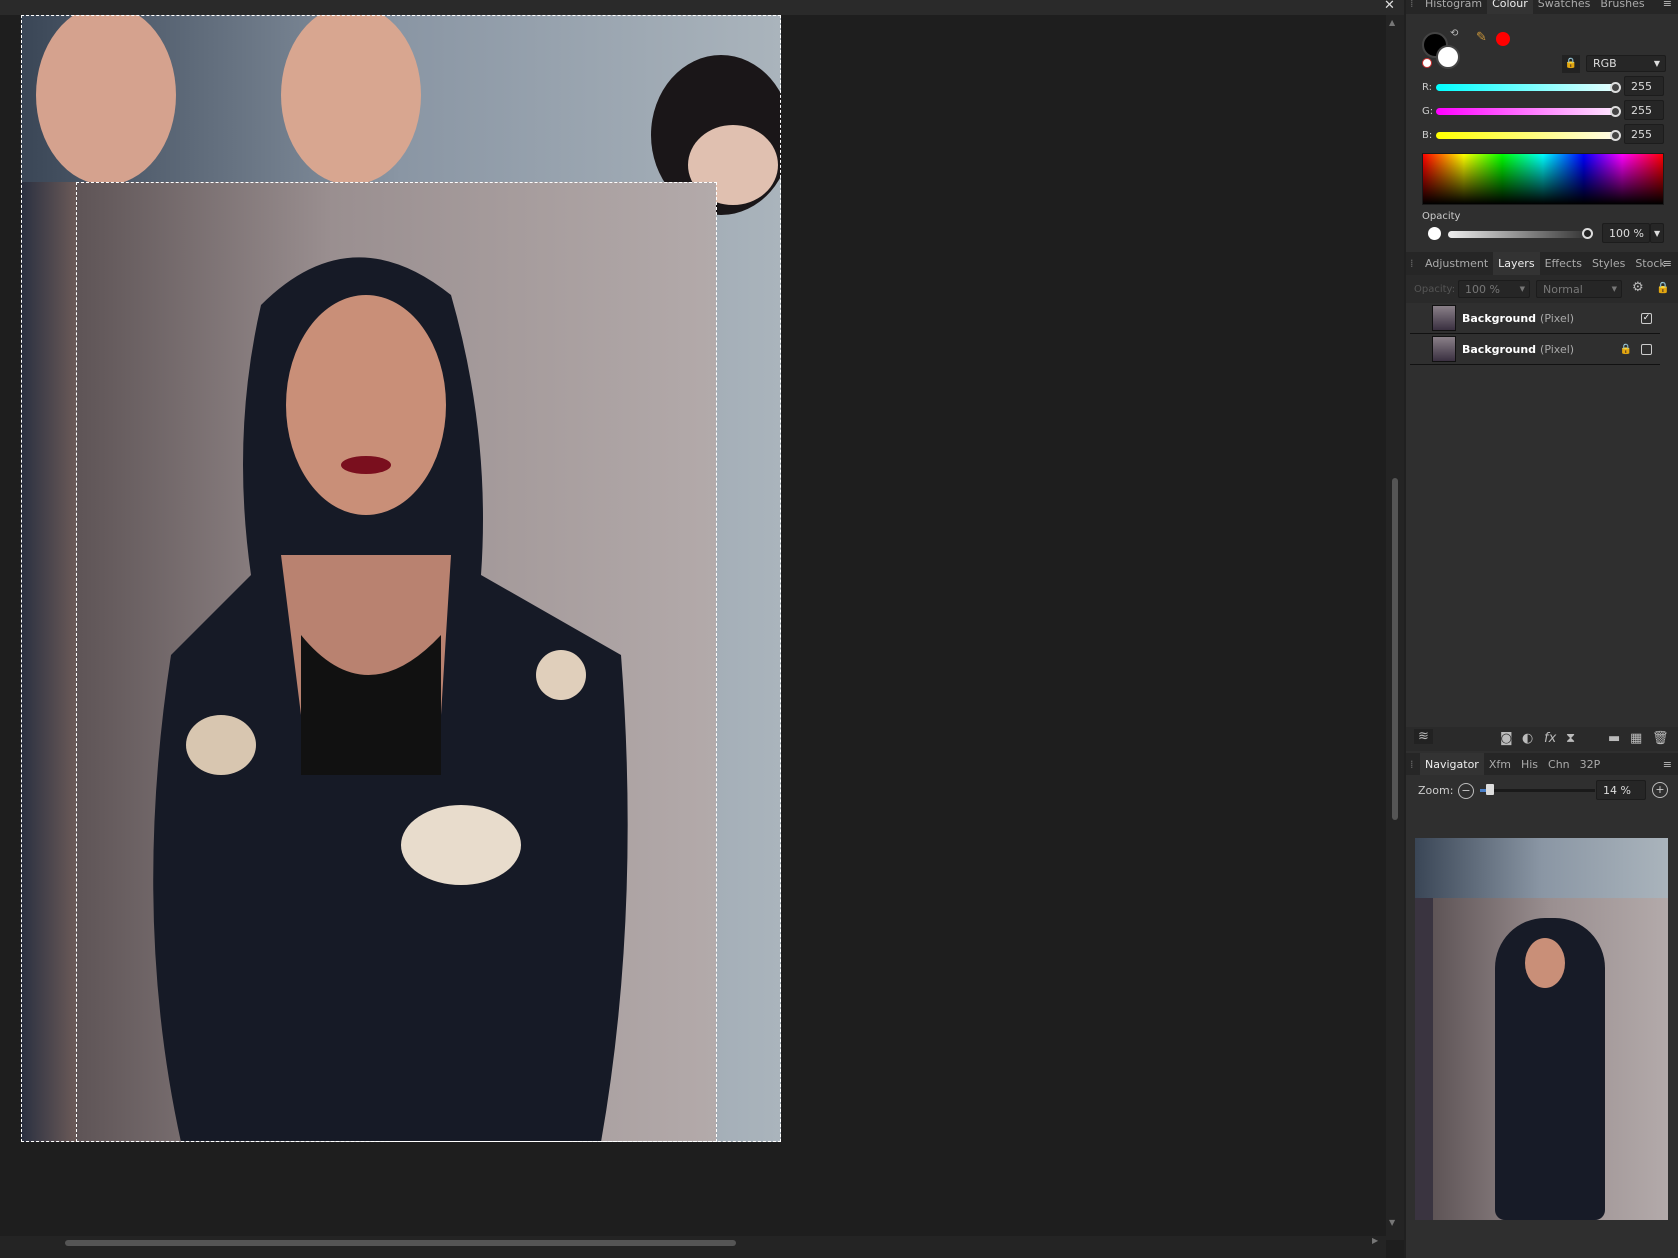  What do you see at coordinates (1605, 63) in the screenshot?
I see `color-mode-value: RGB` at bounding box center [1605, 63].